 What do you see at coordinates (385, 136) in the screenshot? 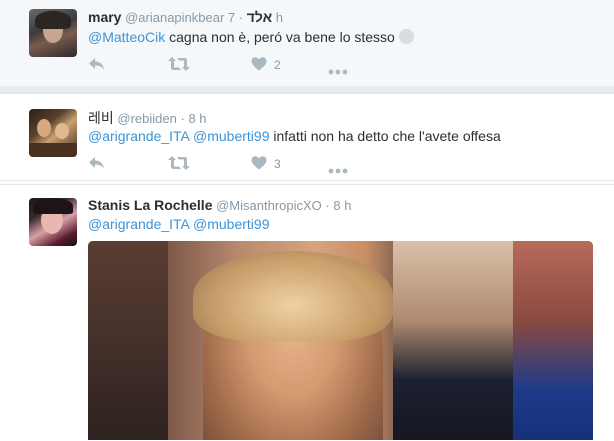
I see `tweet-body: infatti non ha detto che l'avete offesa` at bounding box center [385, 136].